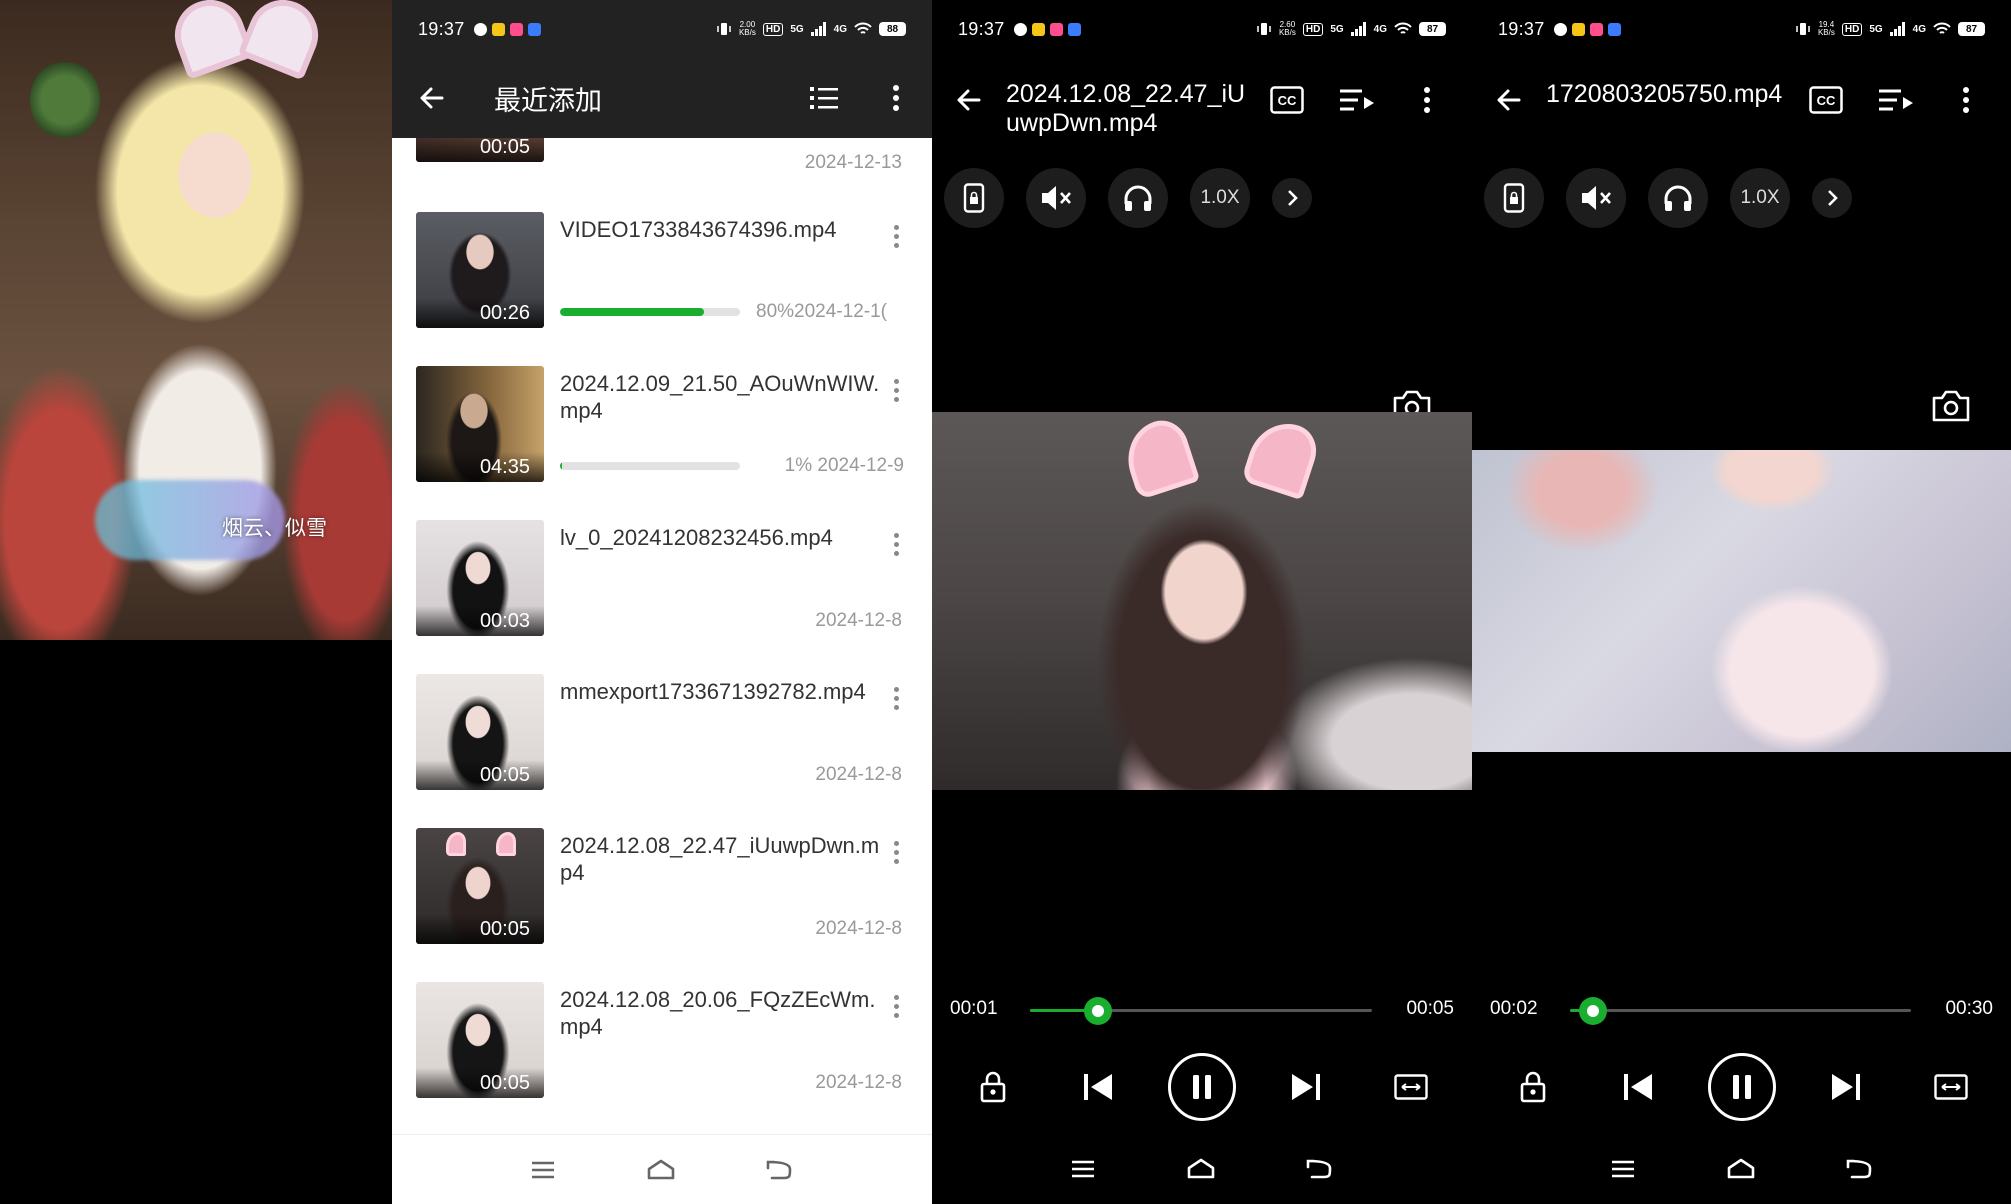 The image size is (2011, 1204). I want to click on skip-next-icon, so click(1306, 1087).